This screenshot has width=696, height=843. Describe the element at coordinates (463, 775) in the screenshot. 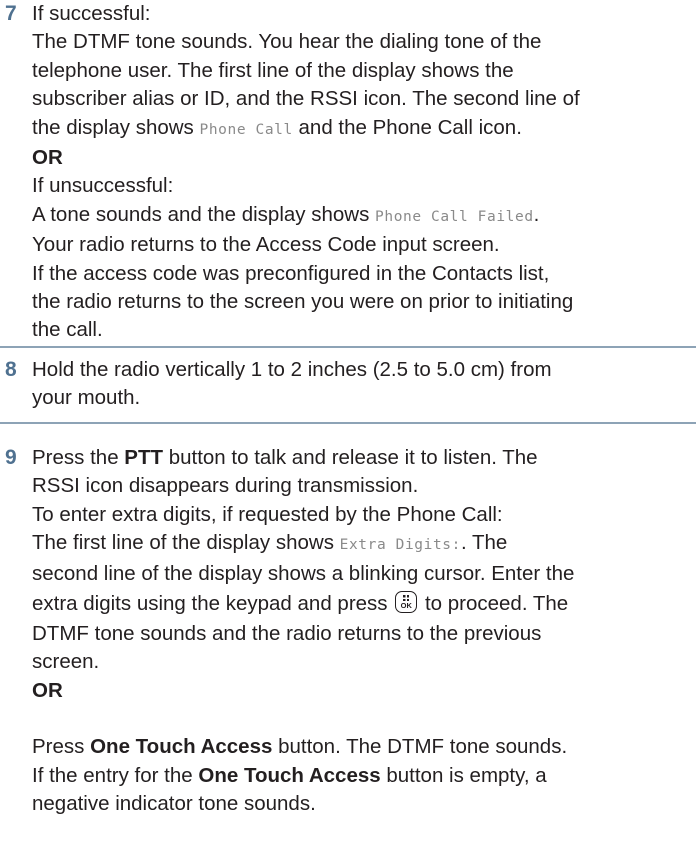

I see `text-segment: button is empty, a` at that location.